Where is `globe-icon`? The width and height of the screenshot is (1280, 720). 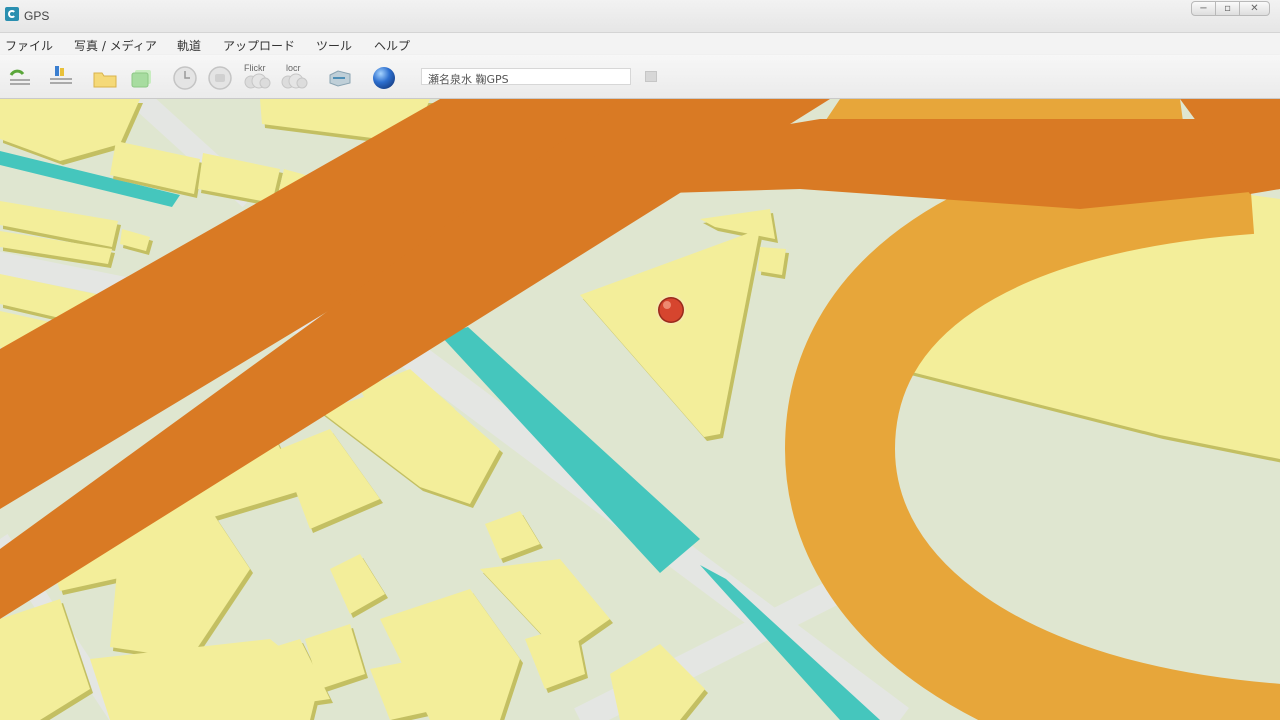
globe-icon is located at coordinates (384, 78).